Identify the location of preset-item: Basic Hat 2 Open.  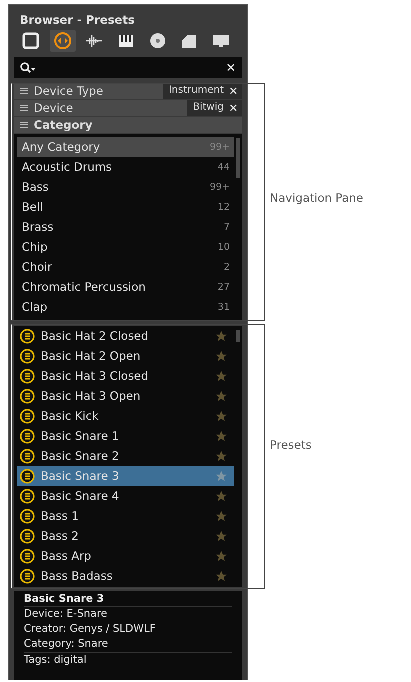
(125, 356).